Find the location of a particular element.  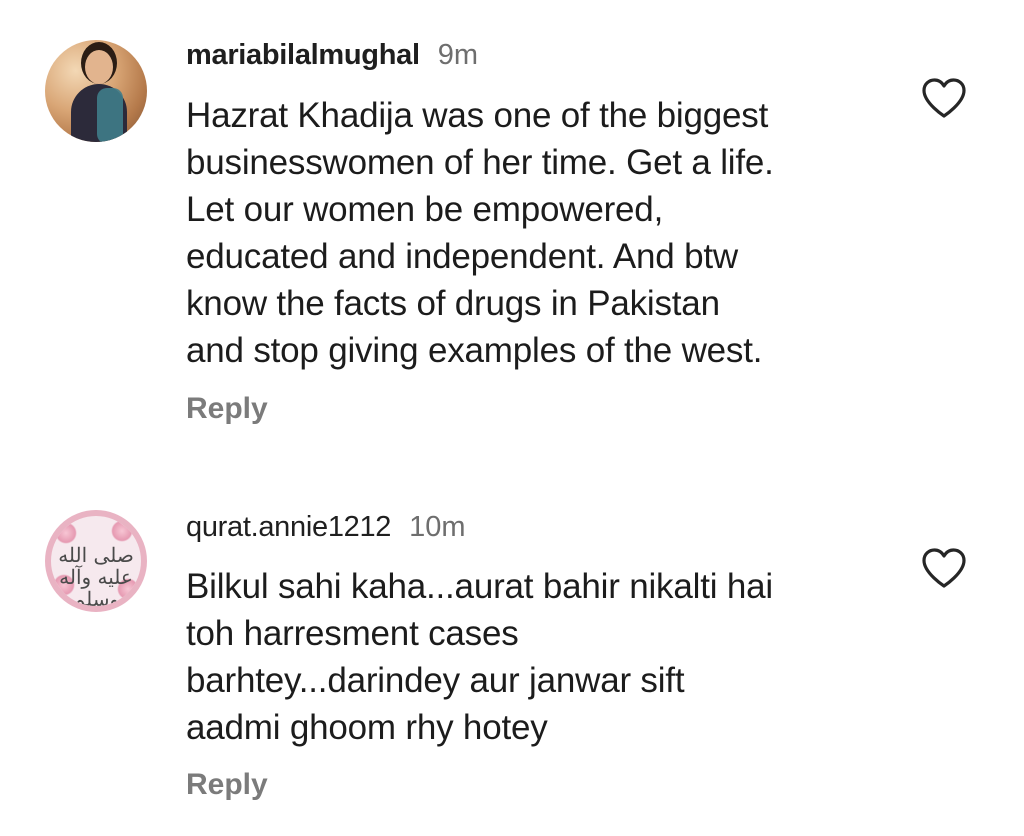

comment-timestamp: 10m is located at coordinates (437, 527).